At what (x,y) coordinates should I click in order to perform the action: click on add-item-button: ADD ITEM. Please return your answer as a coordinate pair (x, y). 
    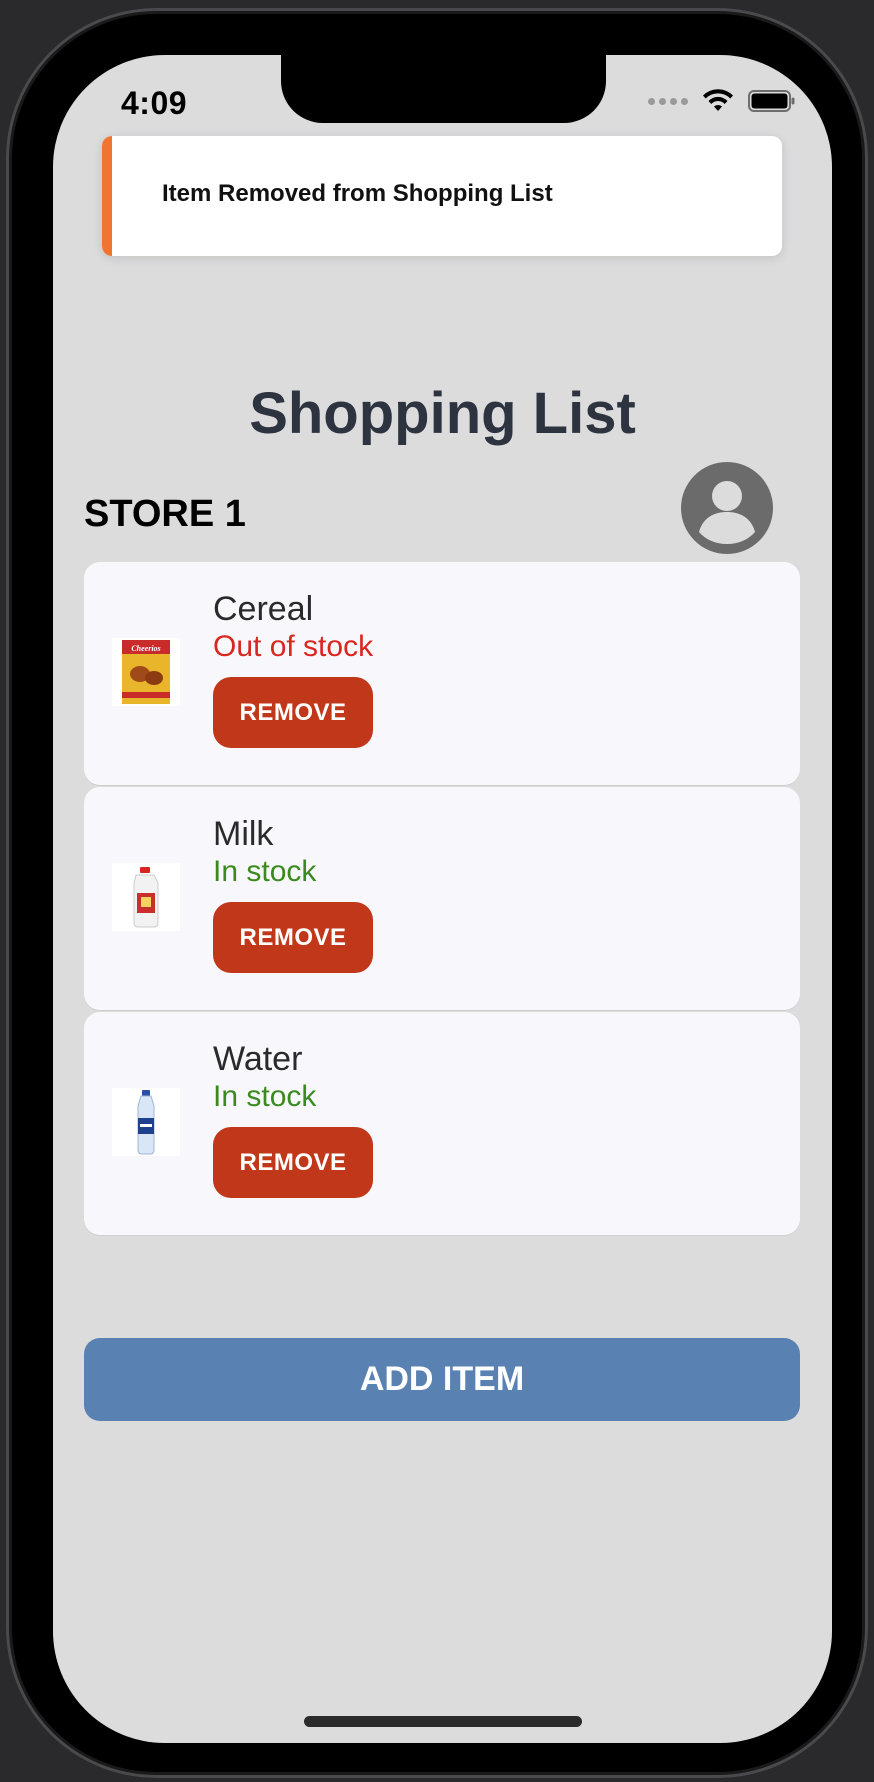
    Looking at the image, I should click on (442, 1379).